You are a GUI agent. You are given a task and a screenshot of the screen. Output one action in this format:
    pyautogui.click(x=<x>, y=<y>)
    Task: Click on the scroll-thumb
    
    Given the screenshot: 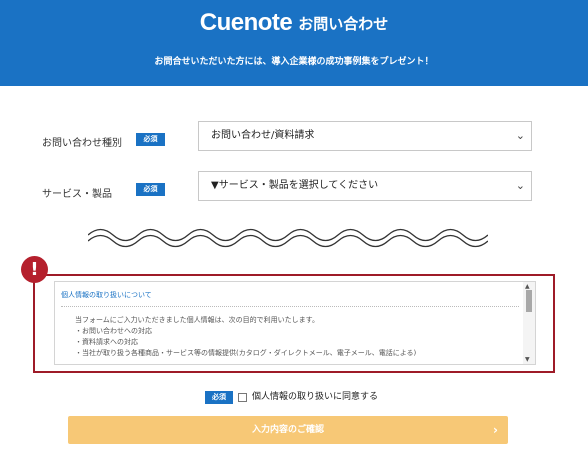 What is the action you would take?
    pyautogui.click(x=529, y=301)
    